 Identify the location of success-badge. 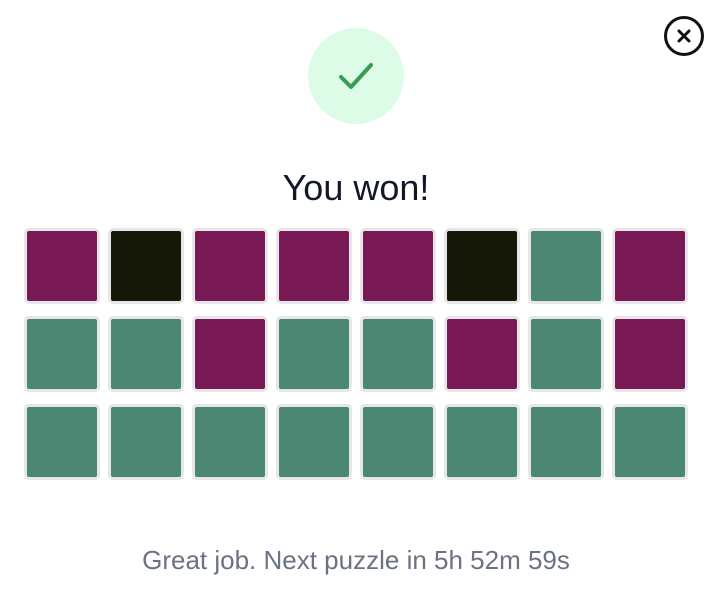
(356, 76).